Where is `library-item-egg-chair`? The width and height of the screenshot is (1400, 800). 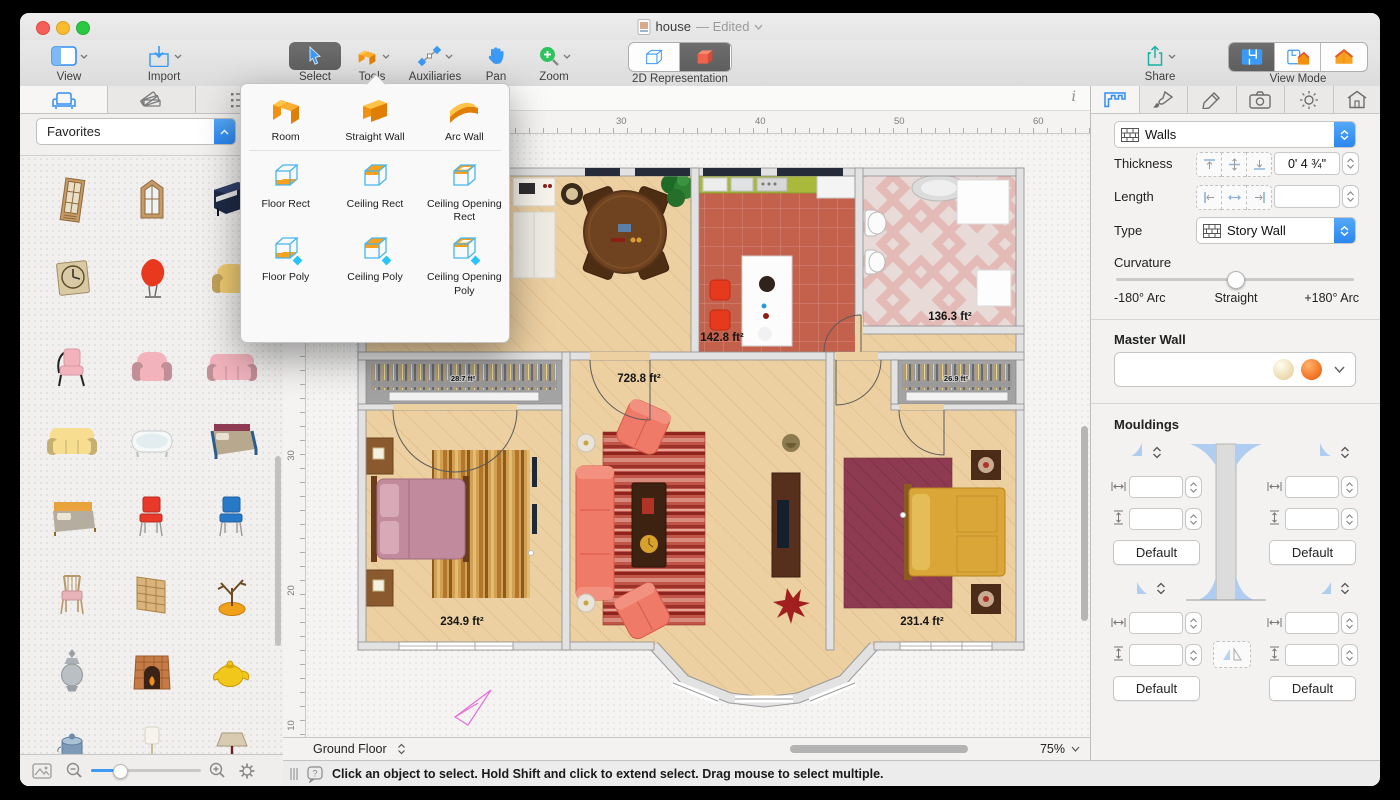
library-item-egg-chair is located at coordinates (152, 280).